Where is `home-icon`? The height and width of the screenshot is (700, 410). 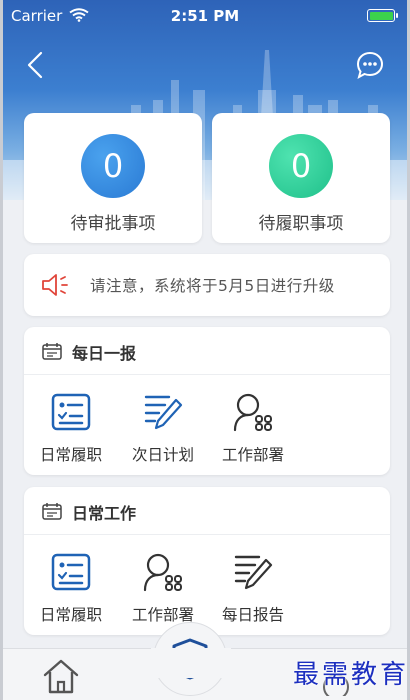 home-icon is located at coordinates (61, 676).